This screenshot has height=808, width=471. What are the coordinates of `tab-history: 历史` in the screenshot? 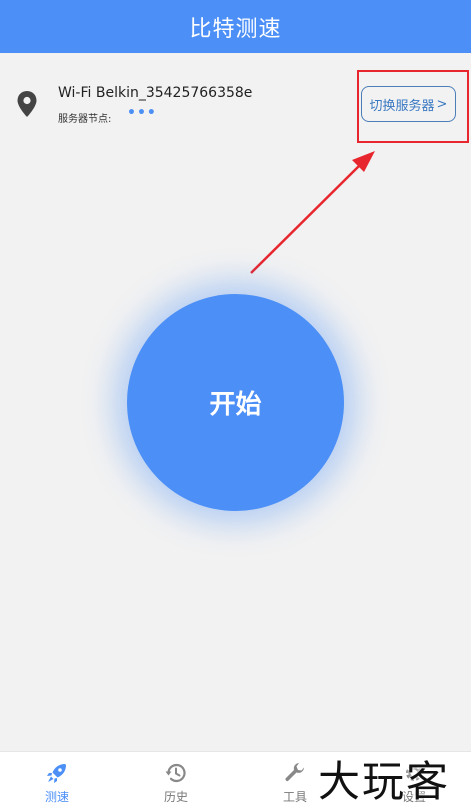 It's located at (176, 780).